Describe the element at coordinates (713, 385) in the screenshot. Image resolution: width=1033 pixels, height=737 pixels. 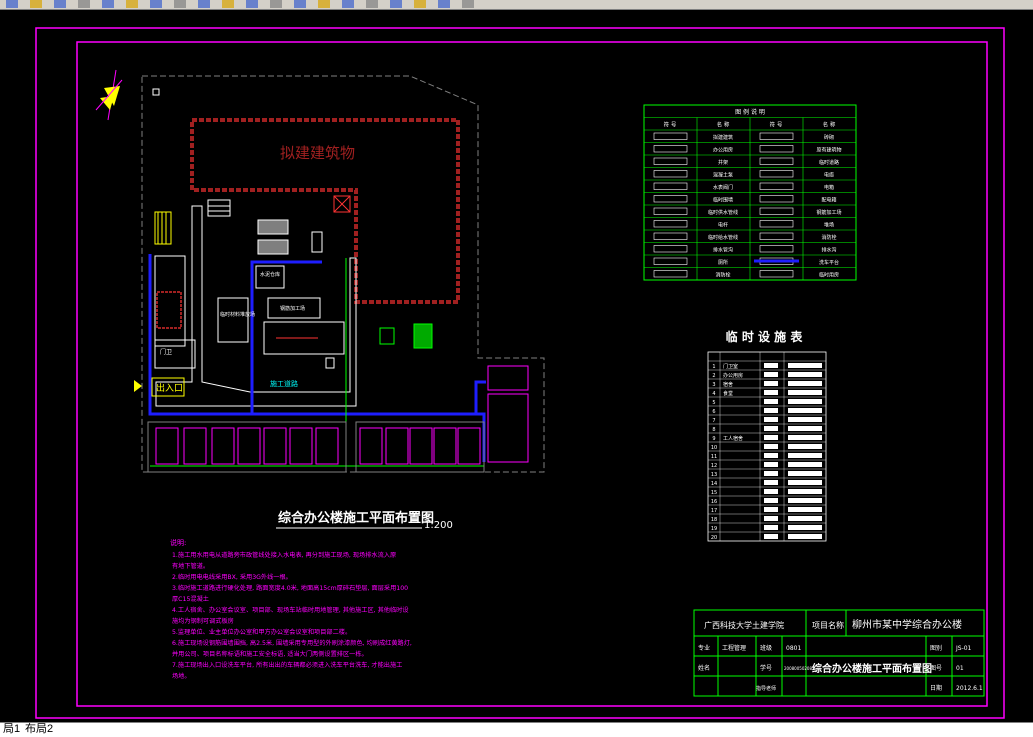
I see `facility-index: 3` at that location.